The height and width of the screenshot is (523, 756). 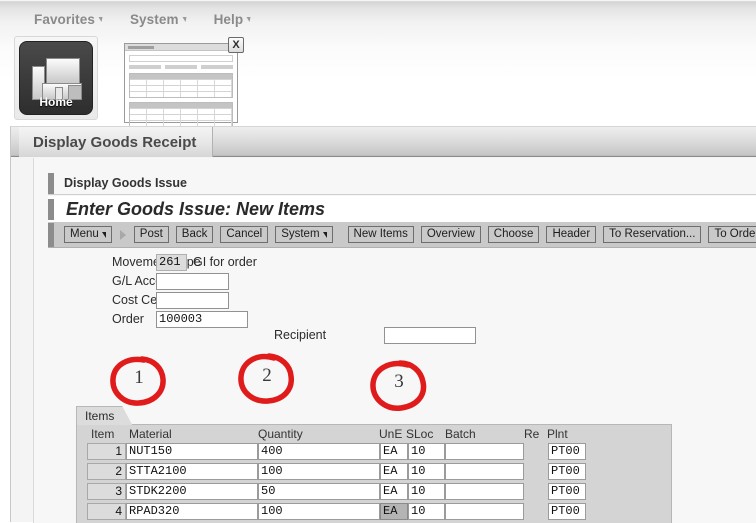 I want to click on cost-center-field, so click(x=192, y=300).